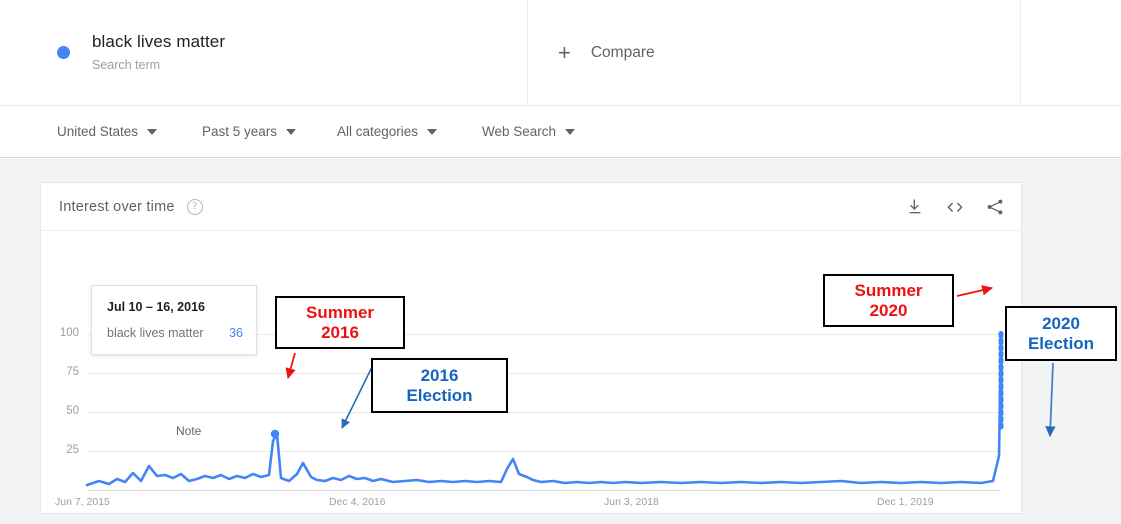 This screenshot has width=1121, height=524. Describe the element at coordinates (117, 206) in the screenshot. I see `page-title: Interest over time` at that location.